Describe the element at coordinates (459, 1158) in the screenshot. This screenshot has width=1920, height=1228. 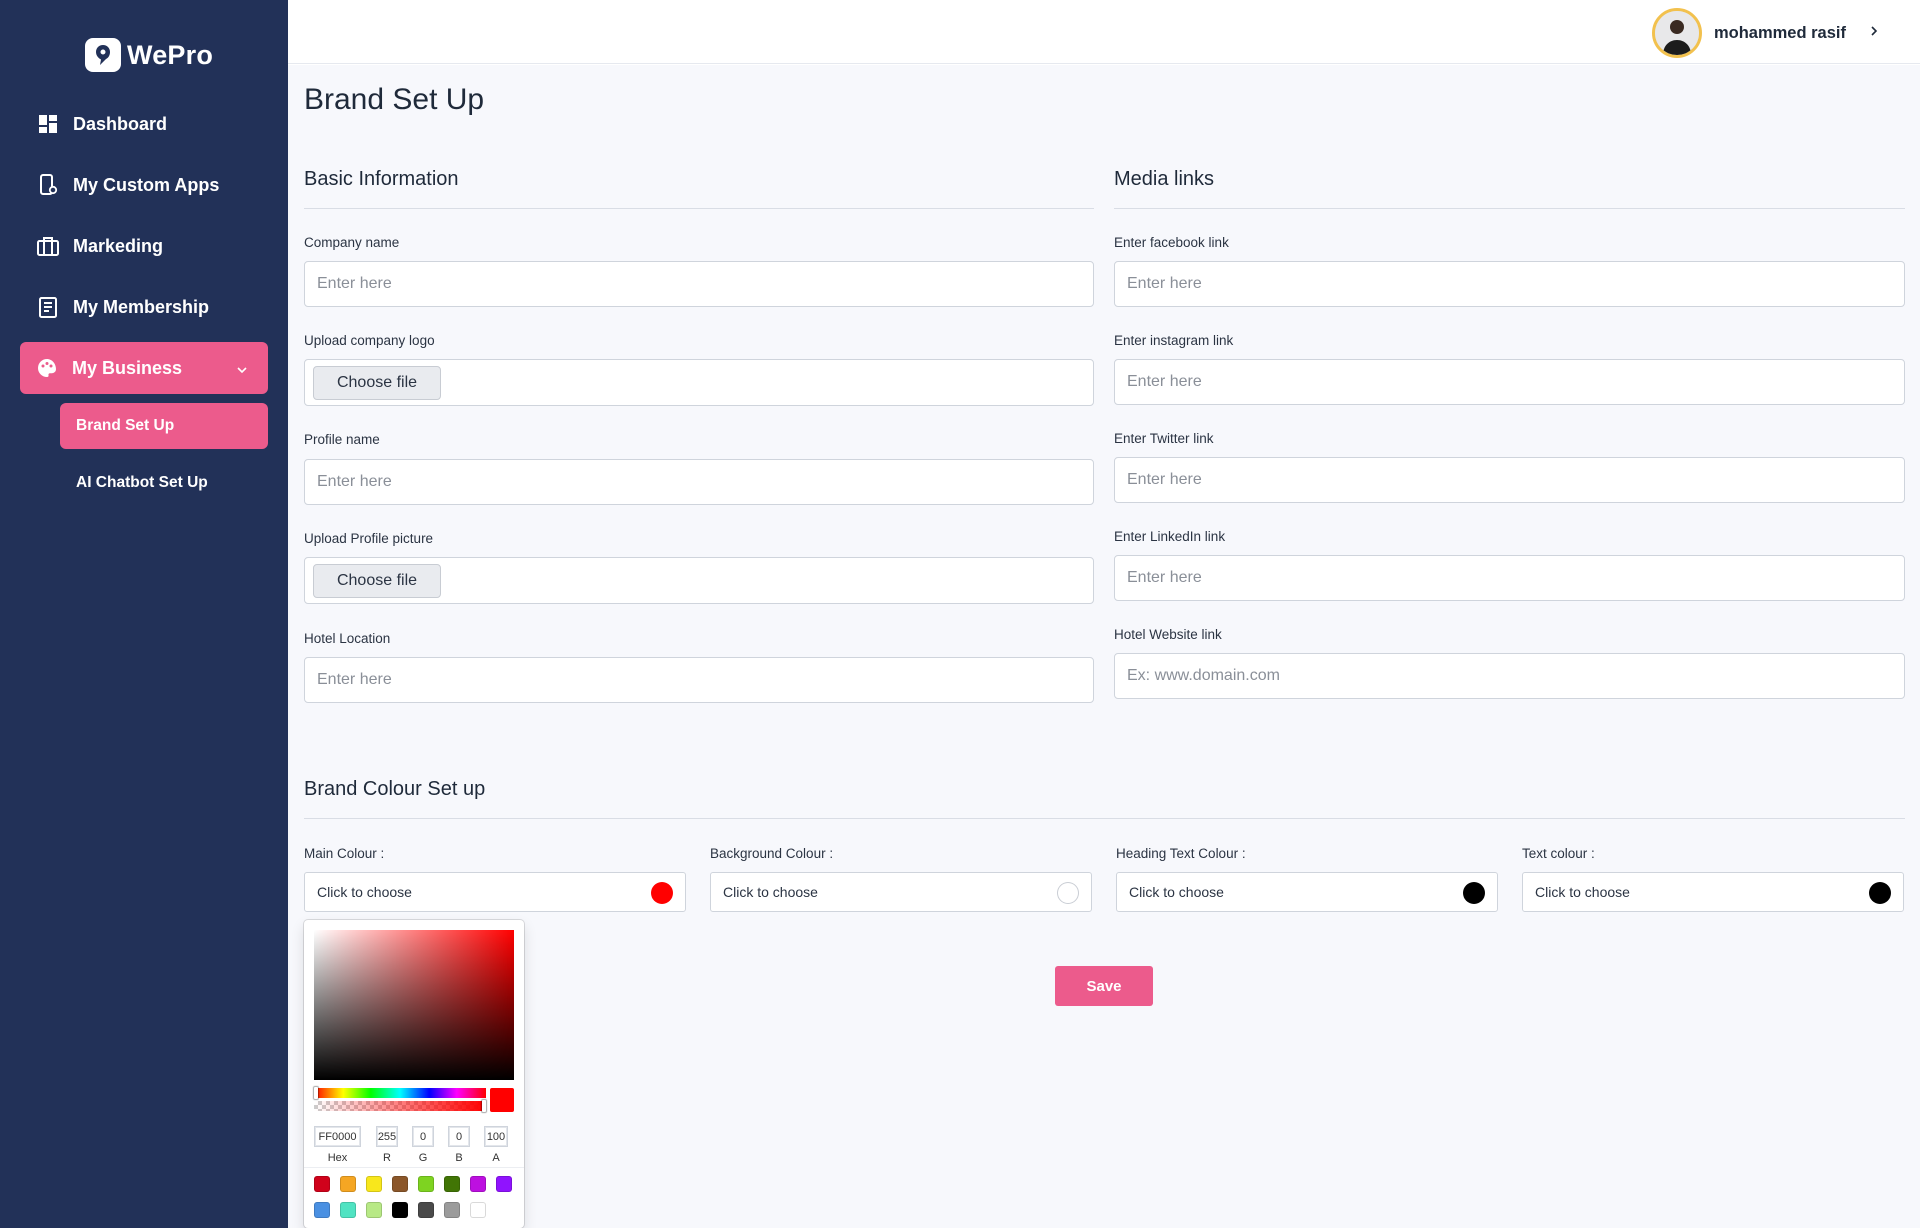
I see `b-label: B` at that location.